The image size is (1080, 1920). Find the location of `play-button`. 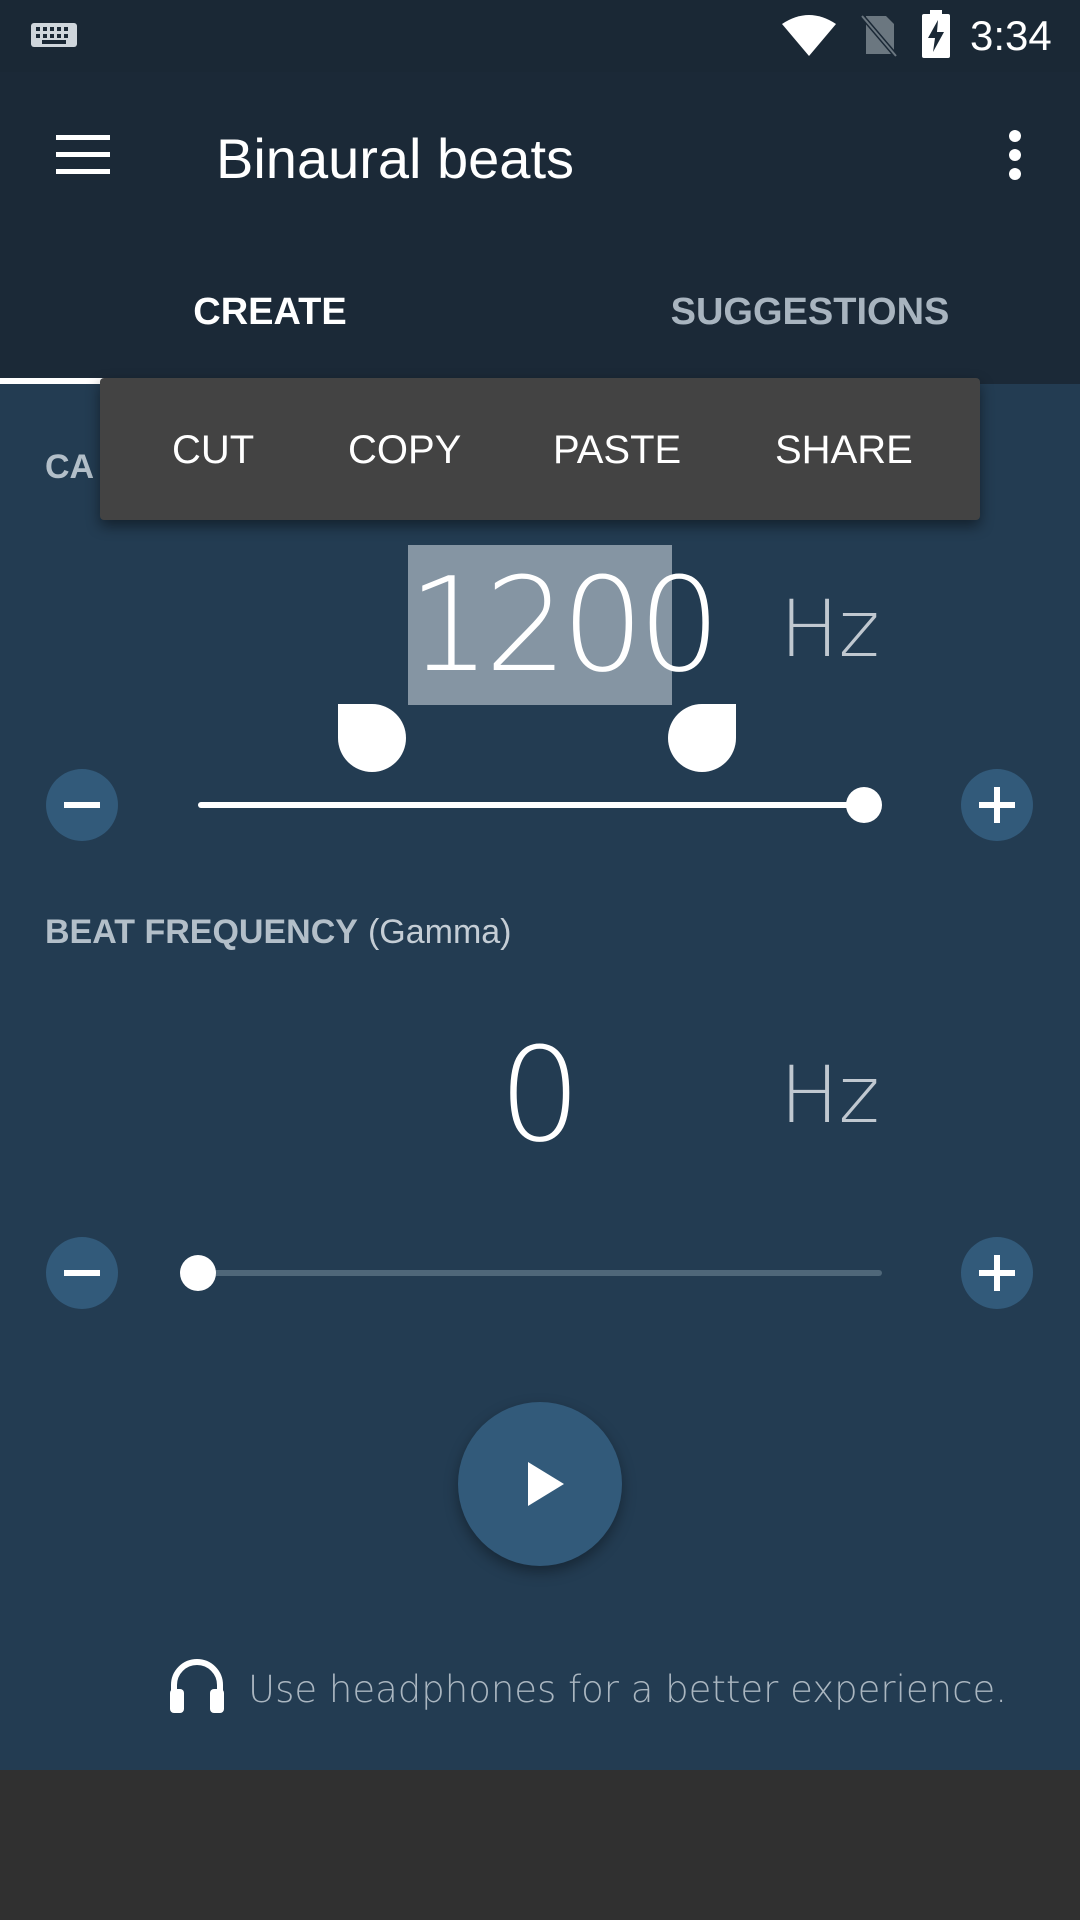

play-button is located at coordinates (540, 1484).